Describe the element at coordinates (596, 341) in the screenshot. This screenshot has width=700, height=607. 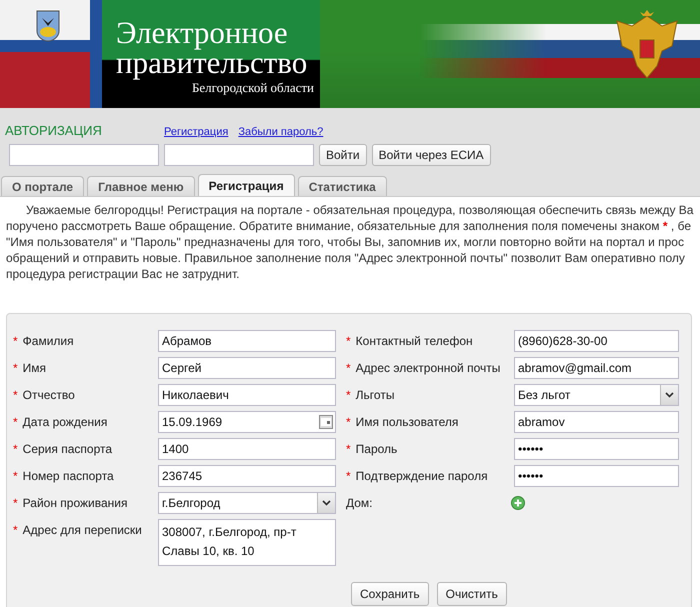
I see `input-field: (8960)628-30-00` at that location.